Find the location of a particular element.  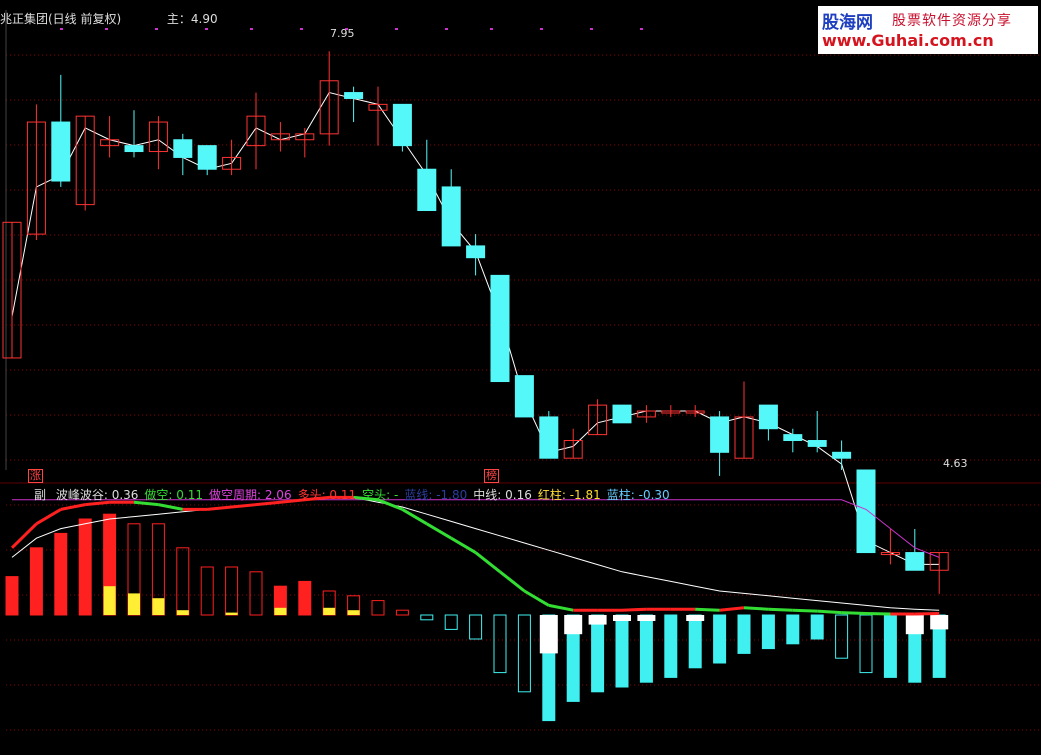

indicator-legend-item: 波峰波谷: 0.36 is located at coordinates (97, 495).